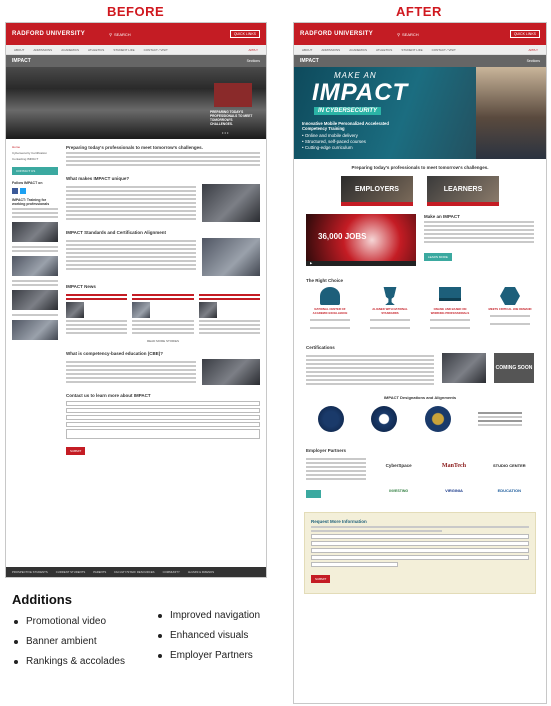  Describe the element at coordinates (231, 257) in the screenshot. I see `standards-photo` at that location.